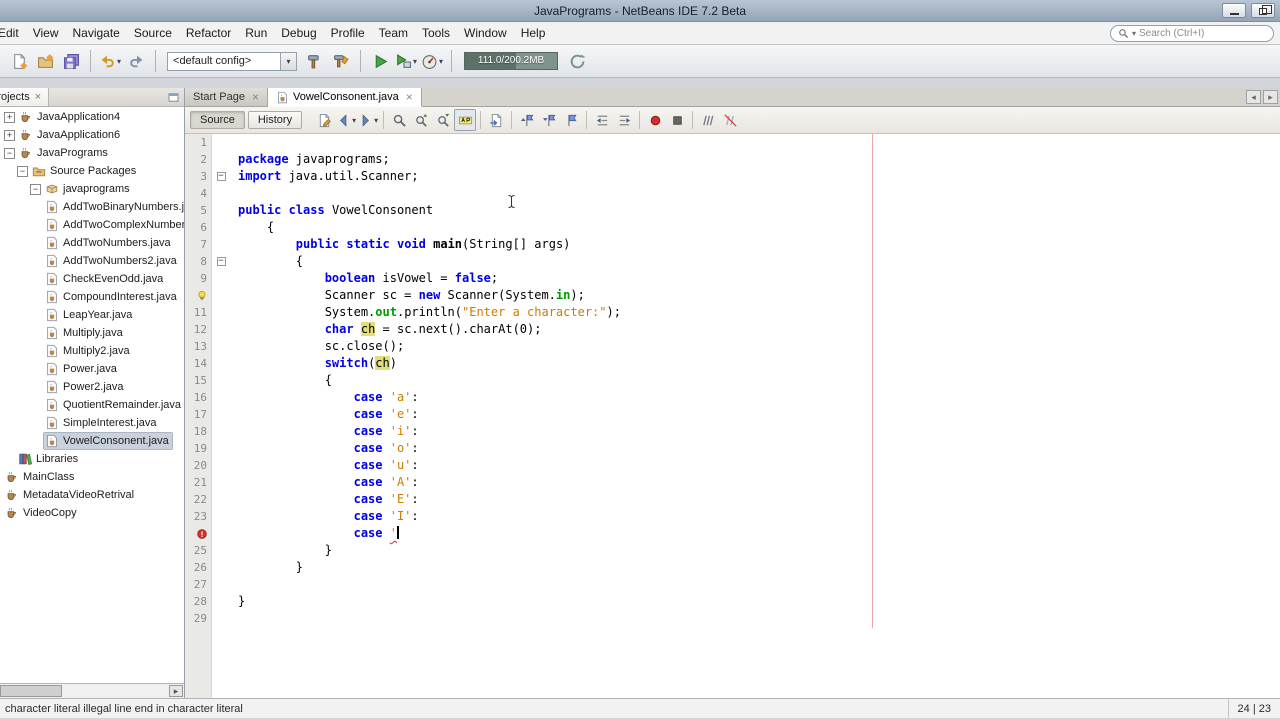 Image resolution: width=1280 pixels, height=720 pixels. I want to click on tree-item-metadatavideoretrival: MetadataVideoRetrival, so click(92, 495).